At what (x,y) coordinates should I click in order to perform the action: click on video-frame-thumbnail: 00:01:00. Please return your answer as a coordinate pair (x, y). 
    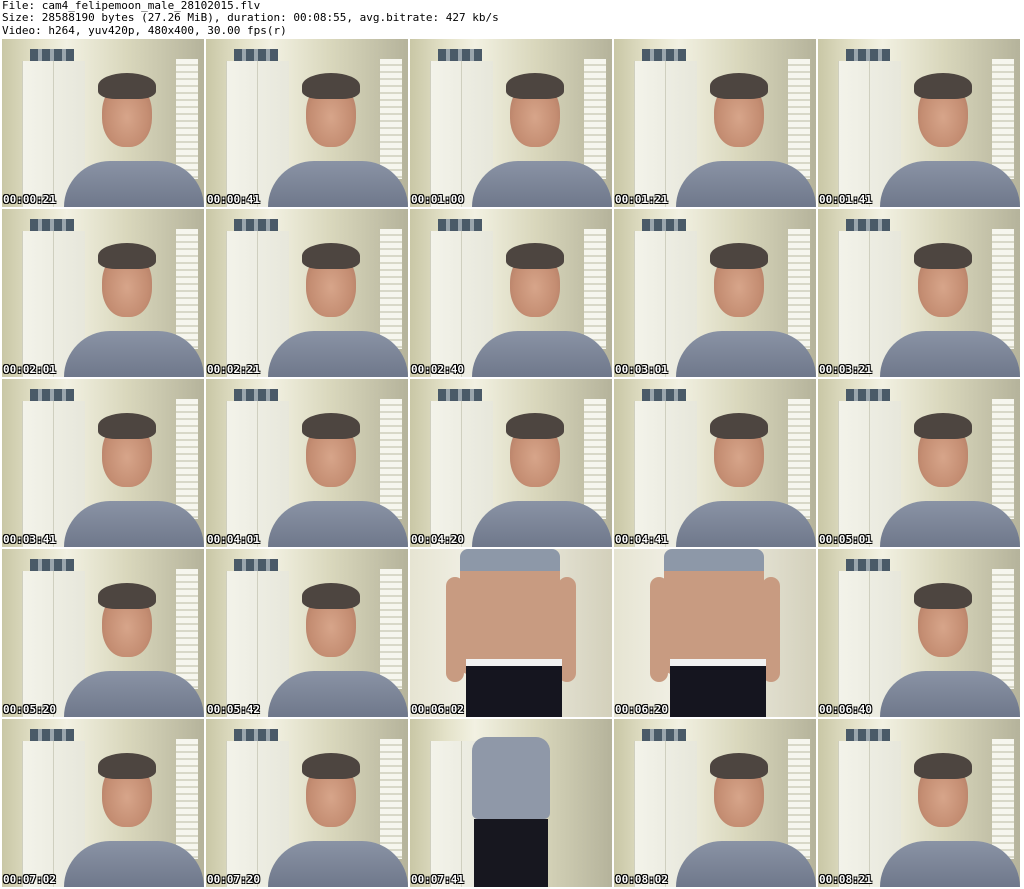
    Looking at the image, I should click on (511, 123).